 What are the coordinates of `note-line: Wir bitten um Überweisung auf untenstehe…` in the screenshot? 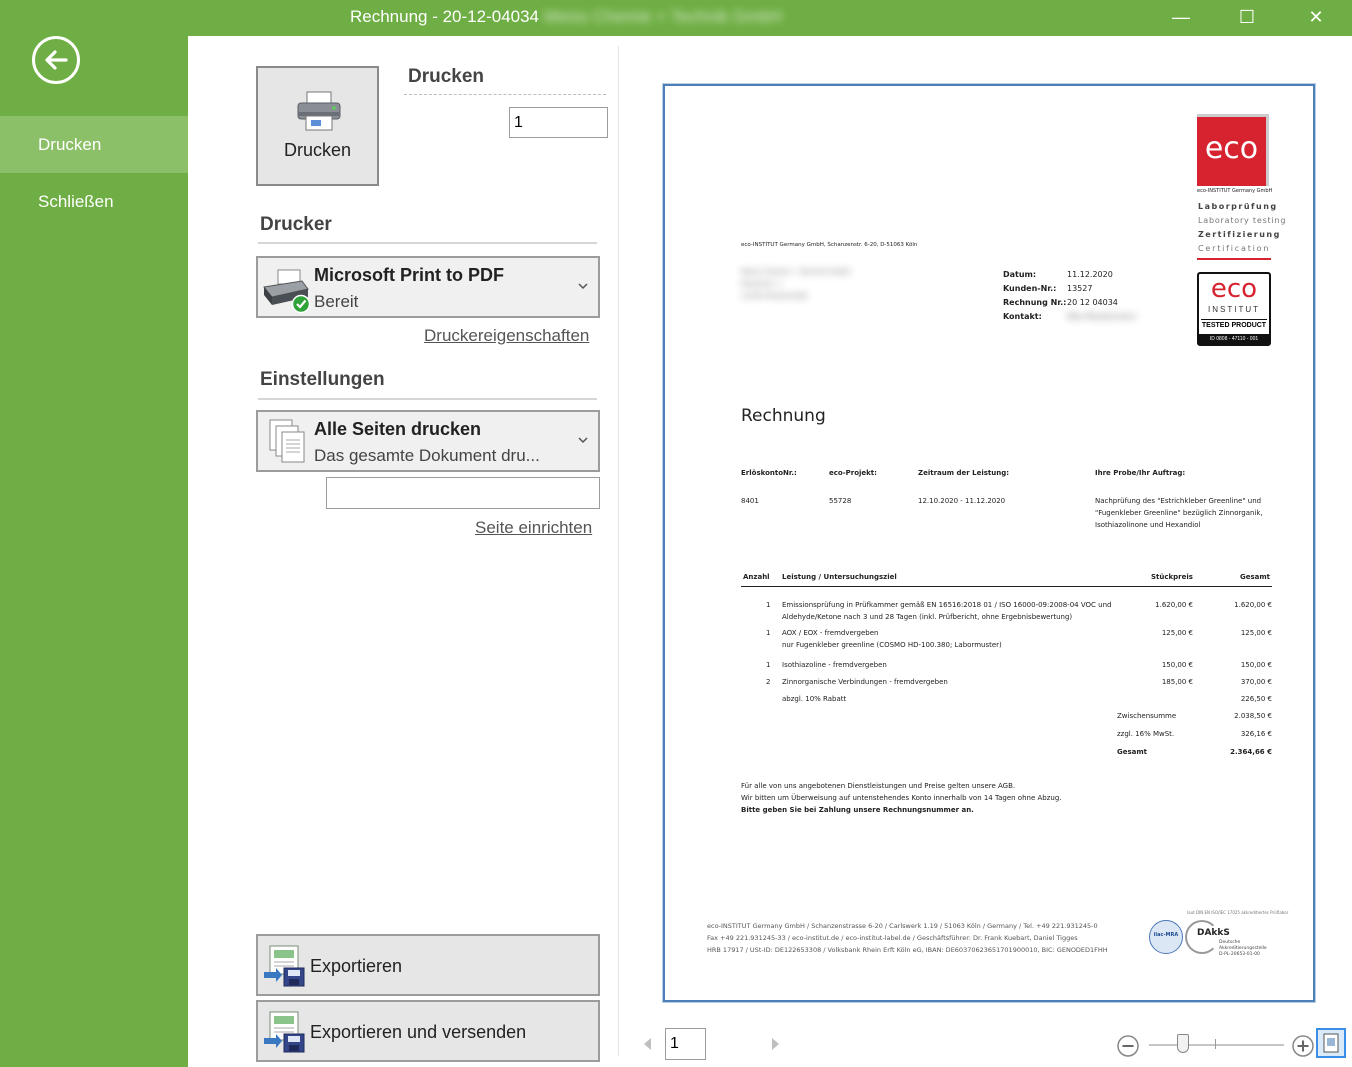 It's located at (901, 798).